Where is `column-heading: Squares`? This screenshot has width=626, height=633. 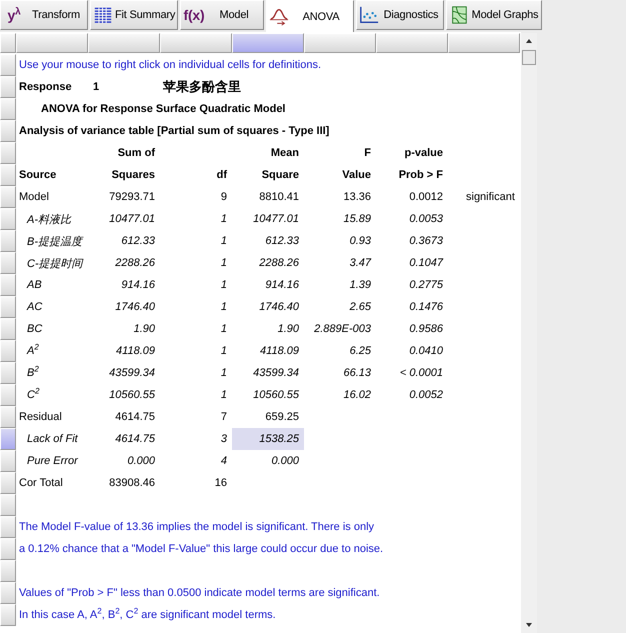
column-heading: Squares is located at coordinates (133, 175).